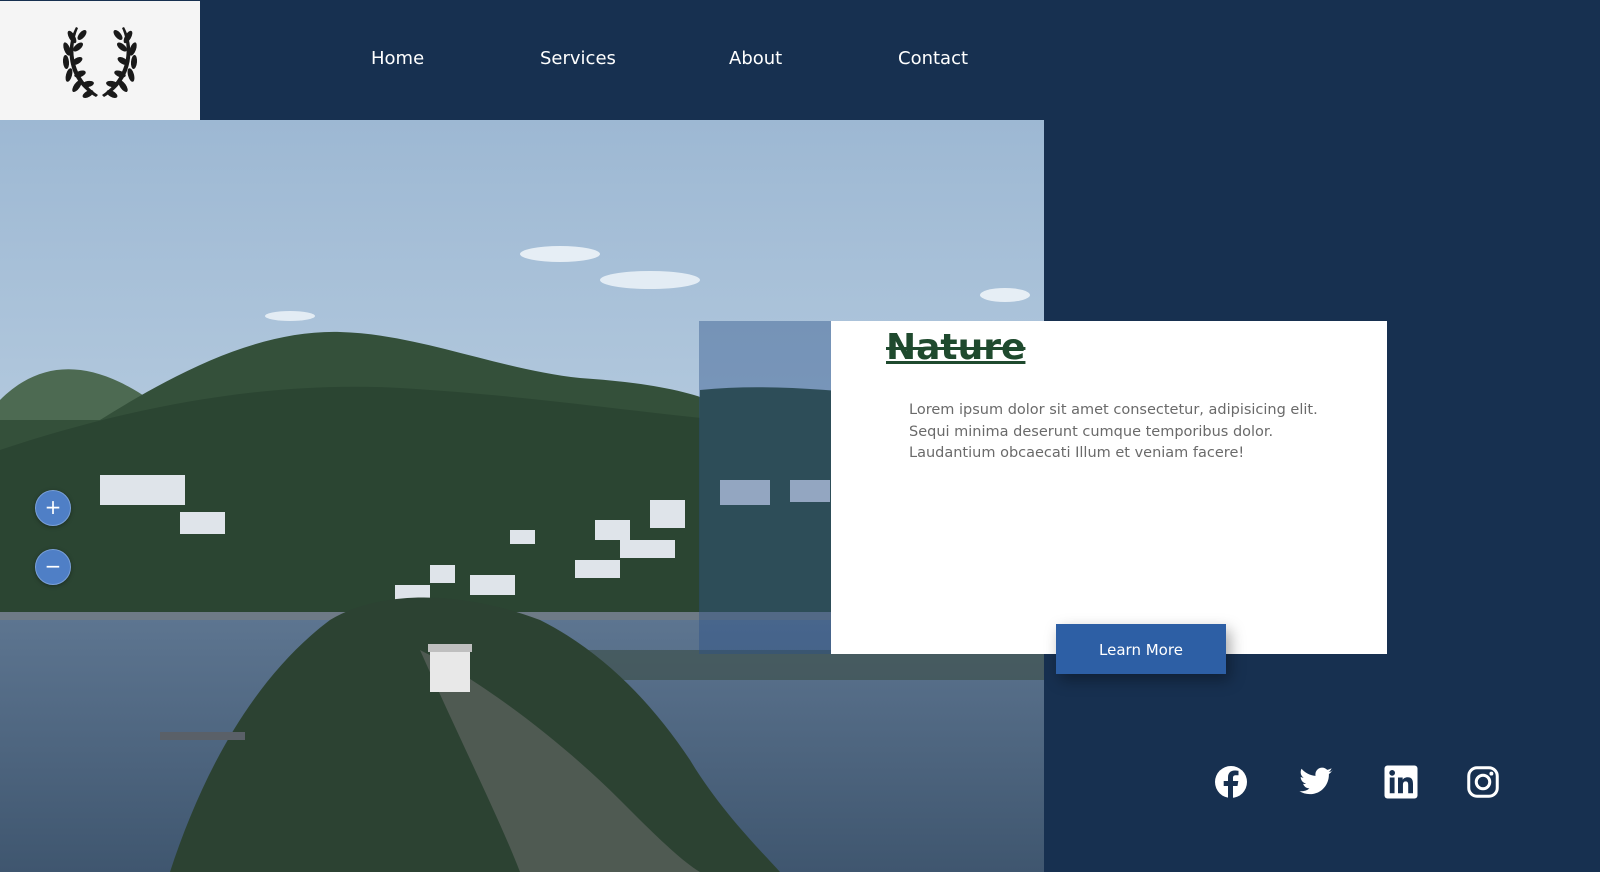  What do you see at coordinates (53, 508) in the screenshot?
I see `zoom-in-button: +` at bounding box center [53, 508].